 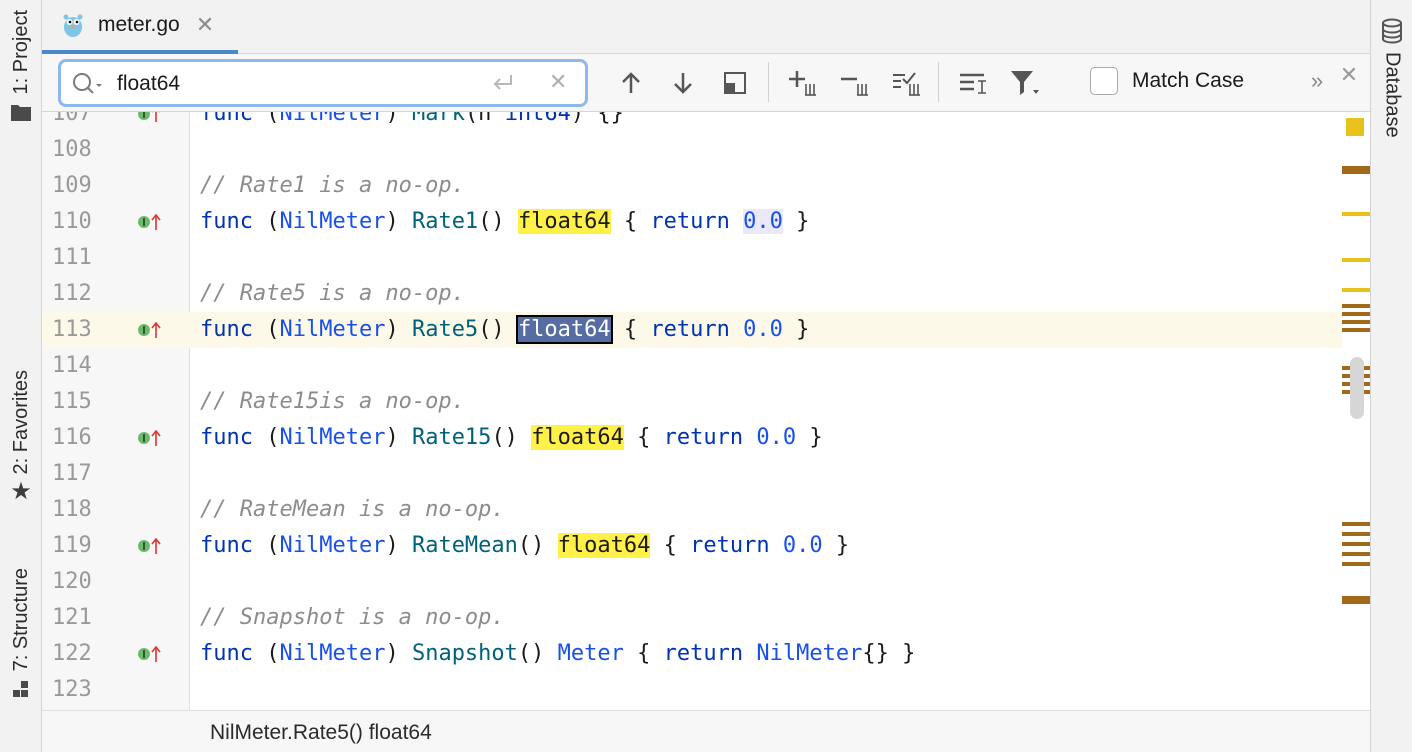 I want to click on show-in-find-window-button, so click(x=735, y=83).